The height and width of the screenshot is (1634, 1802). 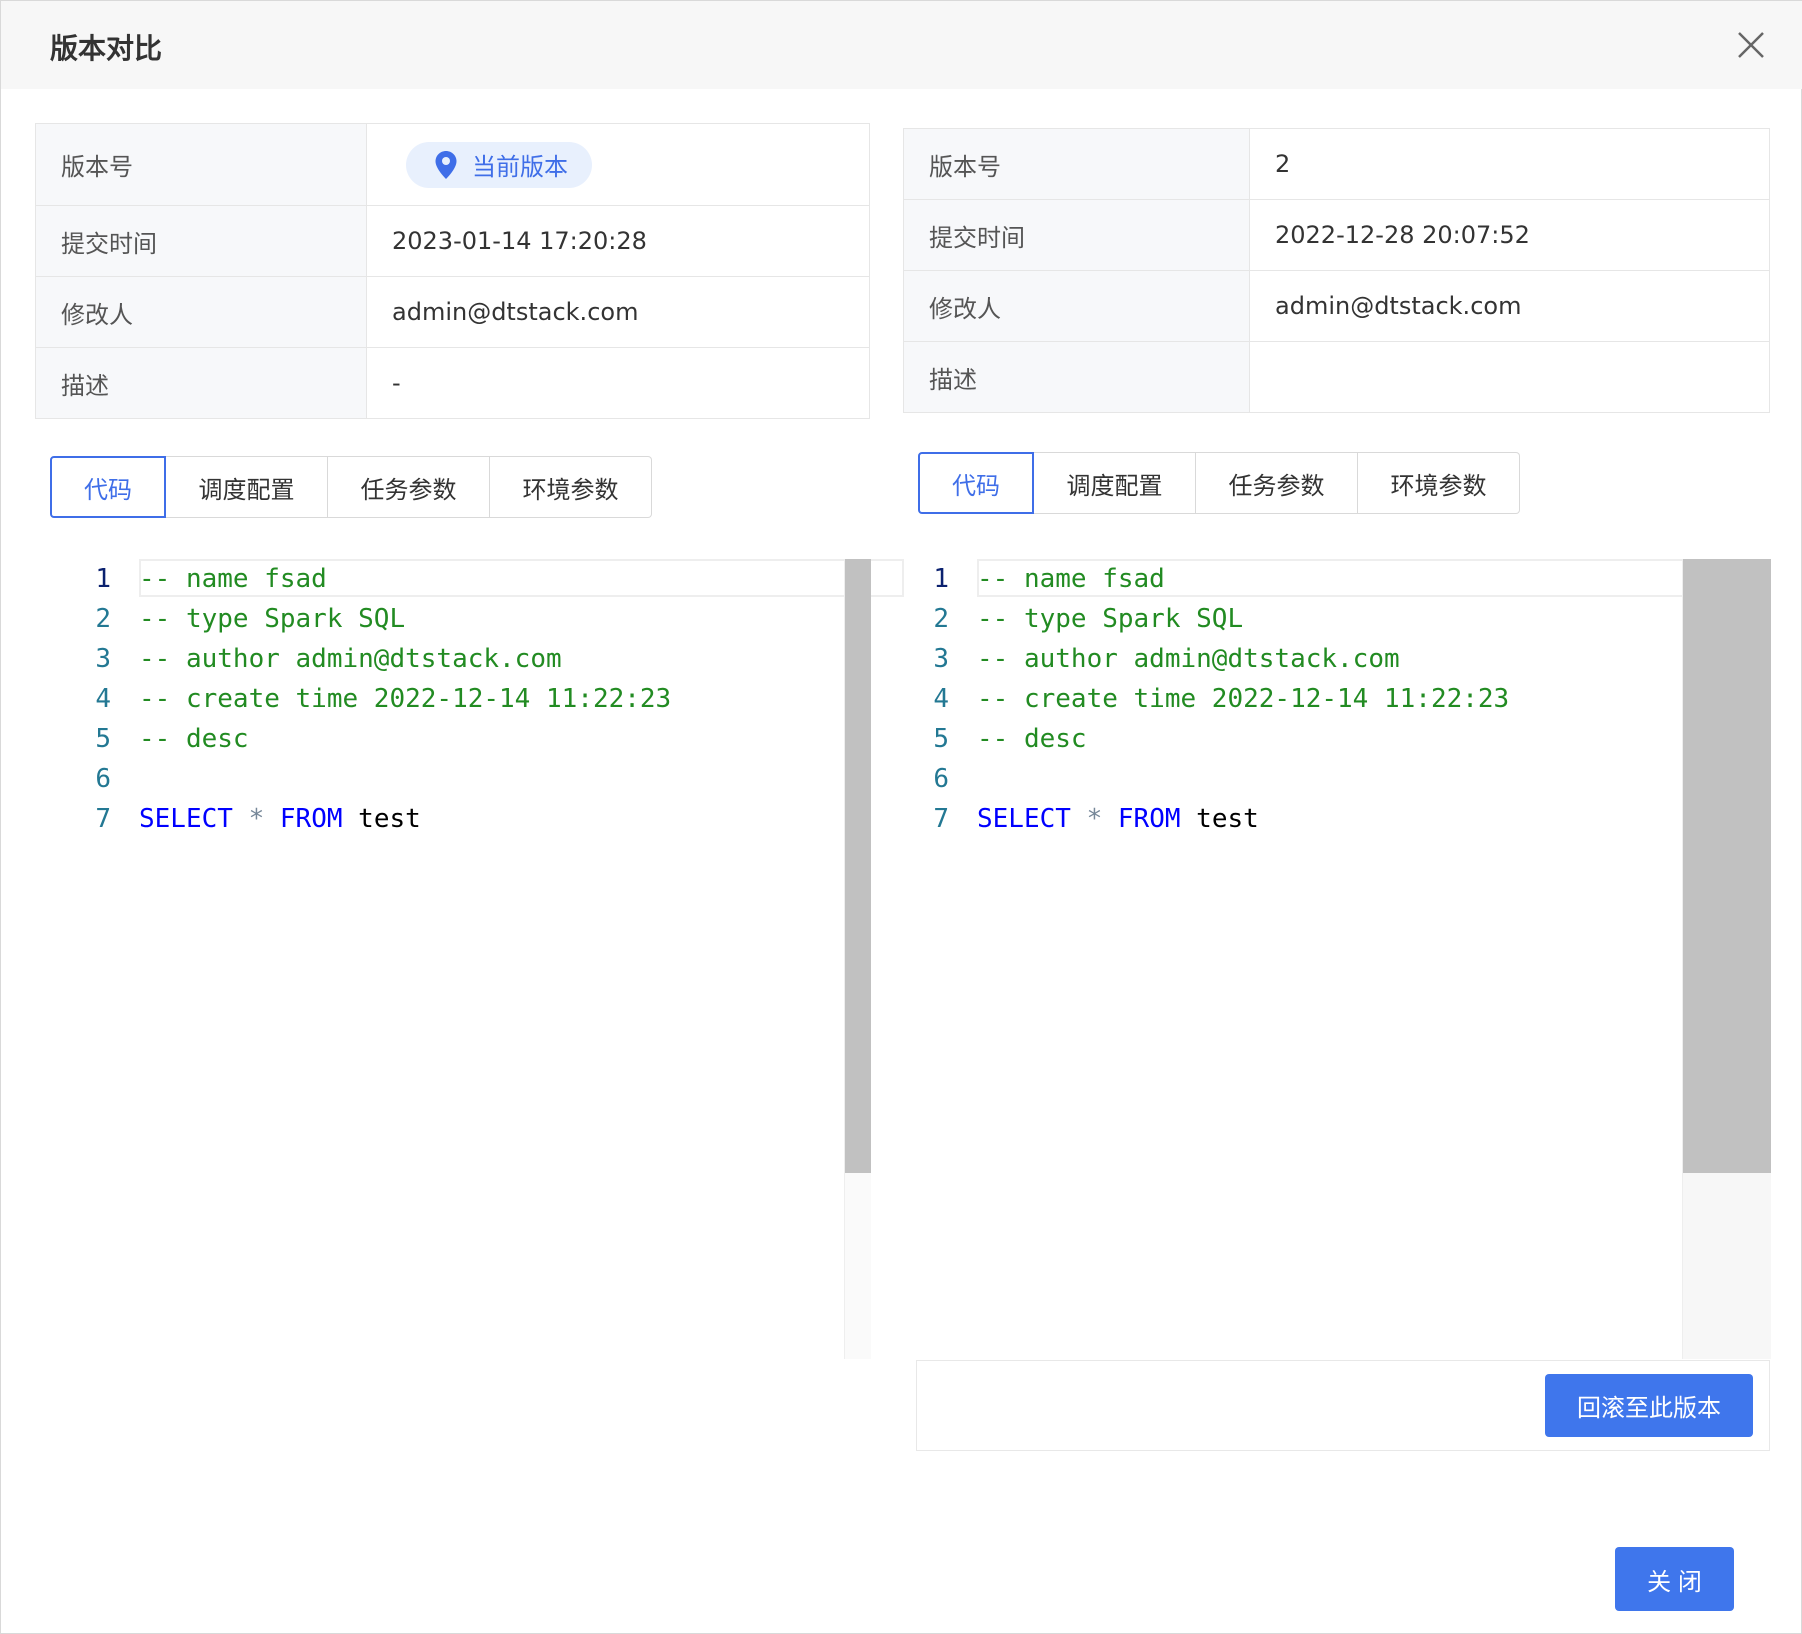 I want to click on right-tab-bar: 代码 调度配置 任务参数 环境参数, so click(x=1219, y=483).